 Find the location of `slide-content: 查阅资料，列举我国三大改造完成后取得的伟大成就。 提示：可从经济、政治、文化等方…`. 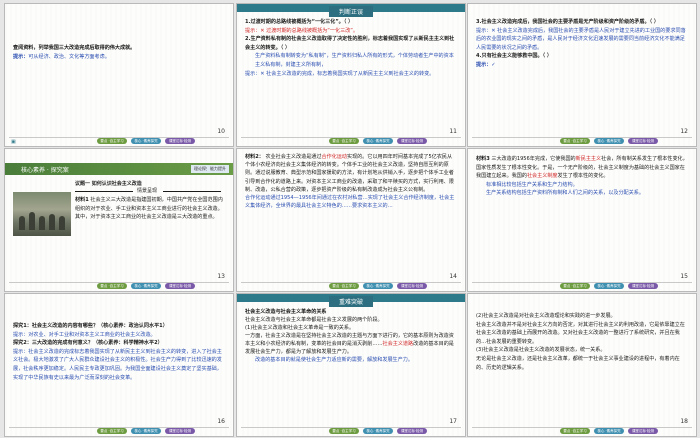

slide-content: 查阅资料，列举我国三大改造完成后取得的伟大成就。 提示：可从经济、政治、文化等方… is located at coordinates (119, 52).